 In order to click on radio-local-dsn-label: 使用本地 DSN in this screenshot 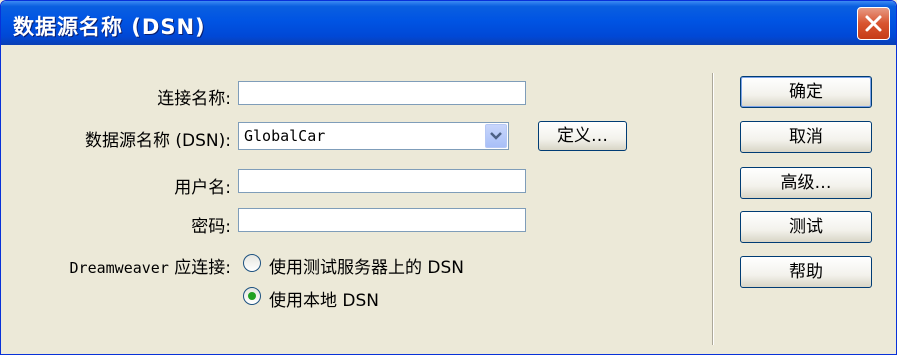, I will do `click(324, 298)`.